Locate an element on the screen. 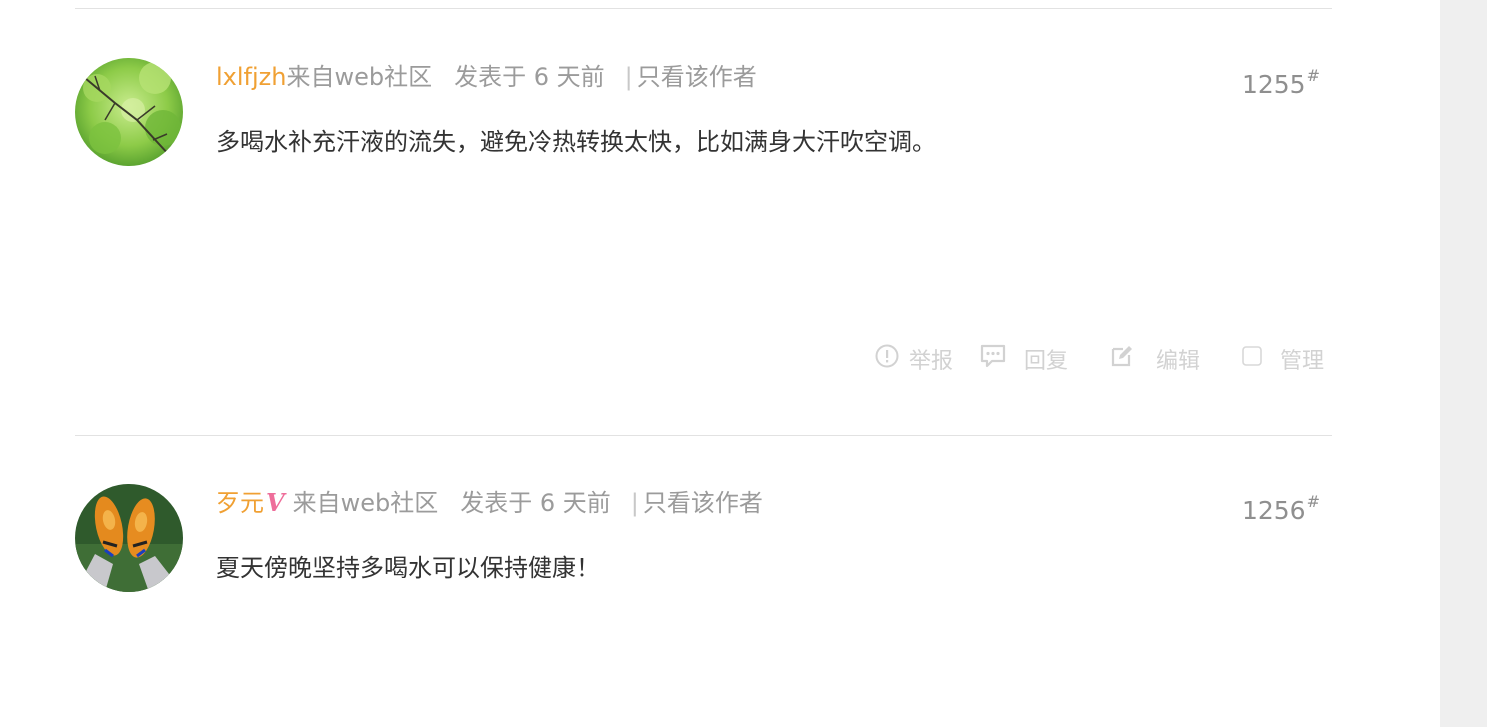 The height and width of the screenshot is (727, 1487). manage-checkbox: 管理 is located at coordinates (1283, 359).